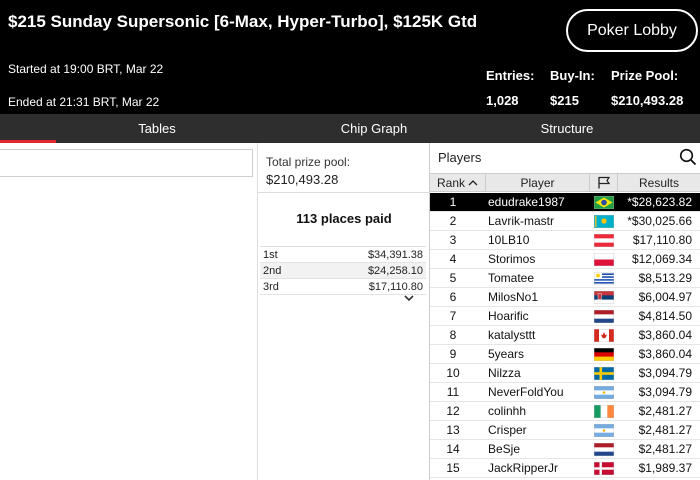 The height and width of the screenshot is (480, 700). What do you see at coordinates (343, 287) in the screenshot?
I see `payout-row: 3rd $17,110.80` at bounding box center [343, 287].